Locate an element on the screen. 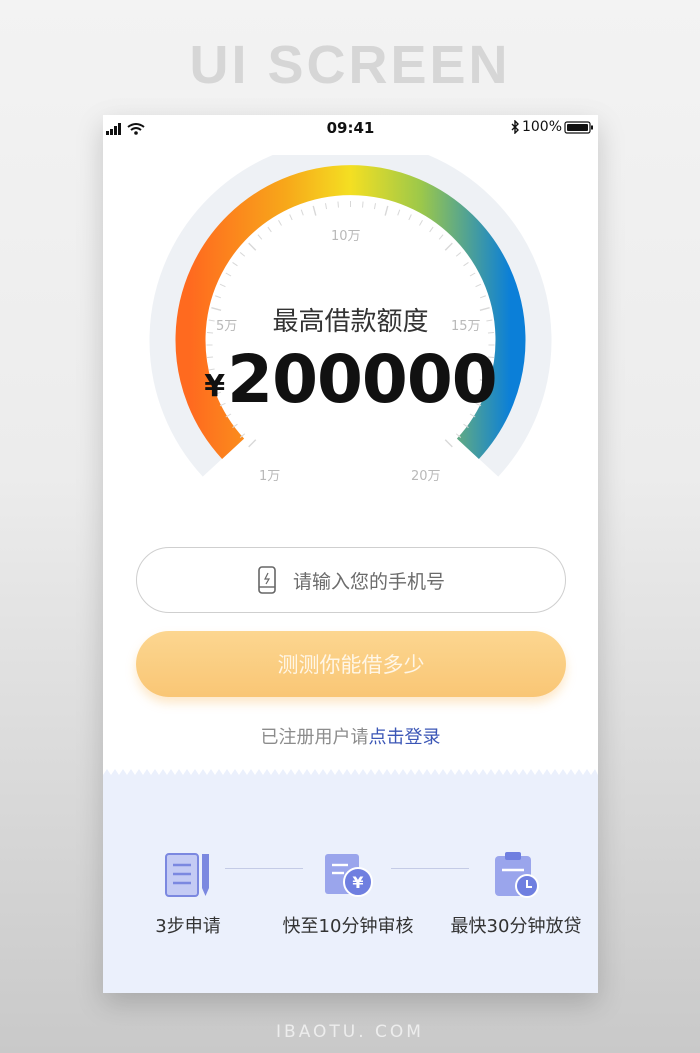 This screenshot has width=700, height=1053. tick-label-1w: 1万 is located at coordinates (270, 476).